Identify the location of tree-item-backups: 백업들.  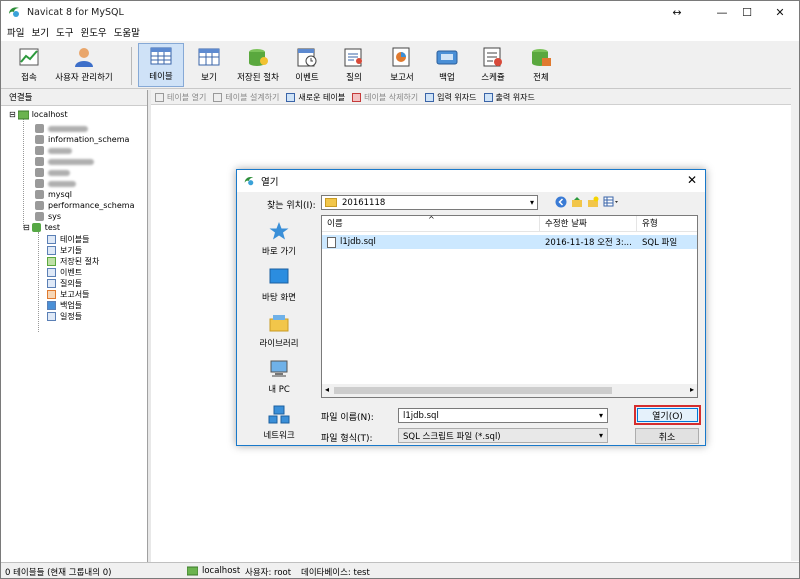
(64, 305).